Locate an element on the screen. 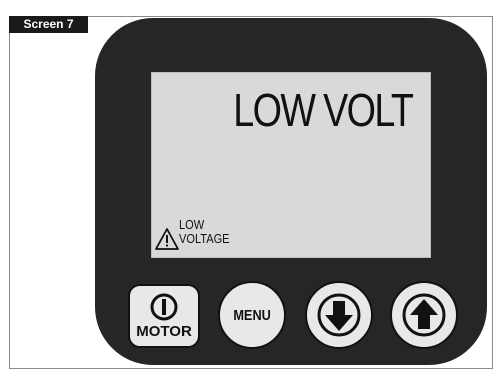 Image resolution: width=497 pixels, height=375 pixels. warning-line-1: LOW is located at coordinates (192, 224).